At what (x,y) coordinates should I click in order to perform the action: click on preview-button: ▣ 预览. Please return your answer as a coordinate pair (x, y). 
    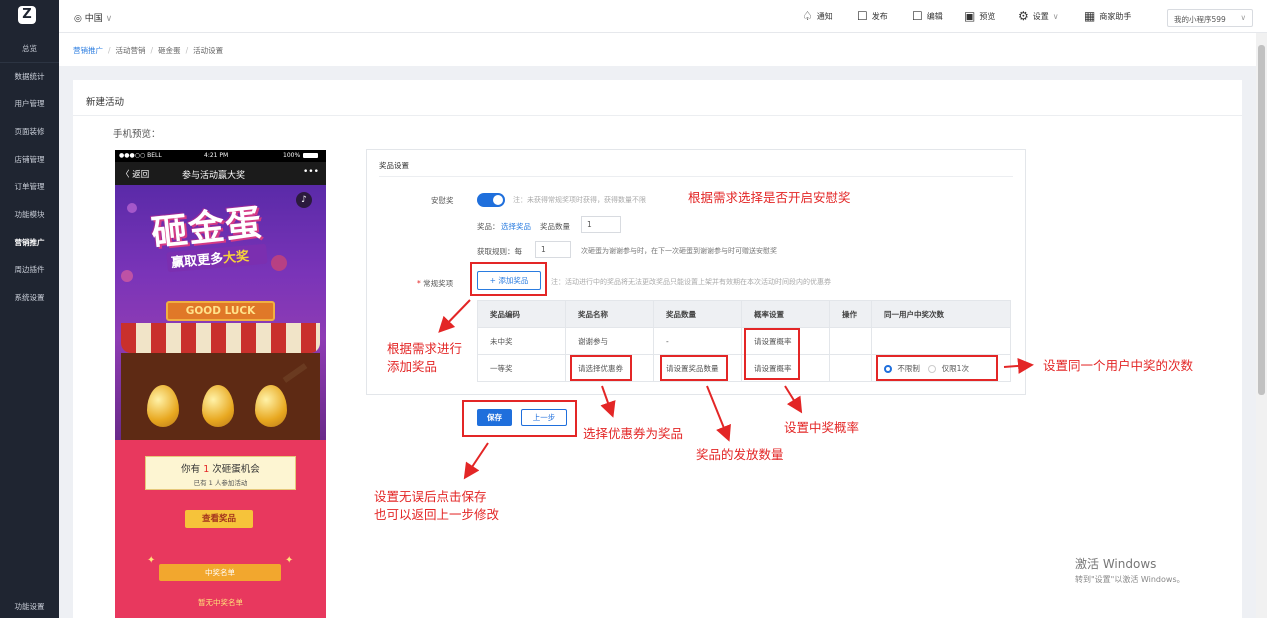
    Looking at the image, I should click on (979, 16).